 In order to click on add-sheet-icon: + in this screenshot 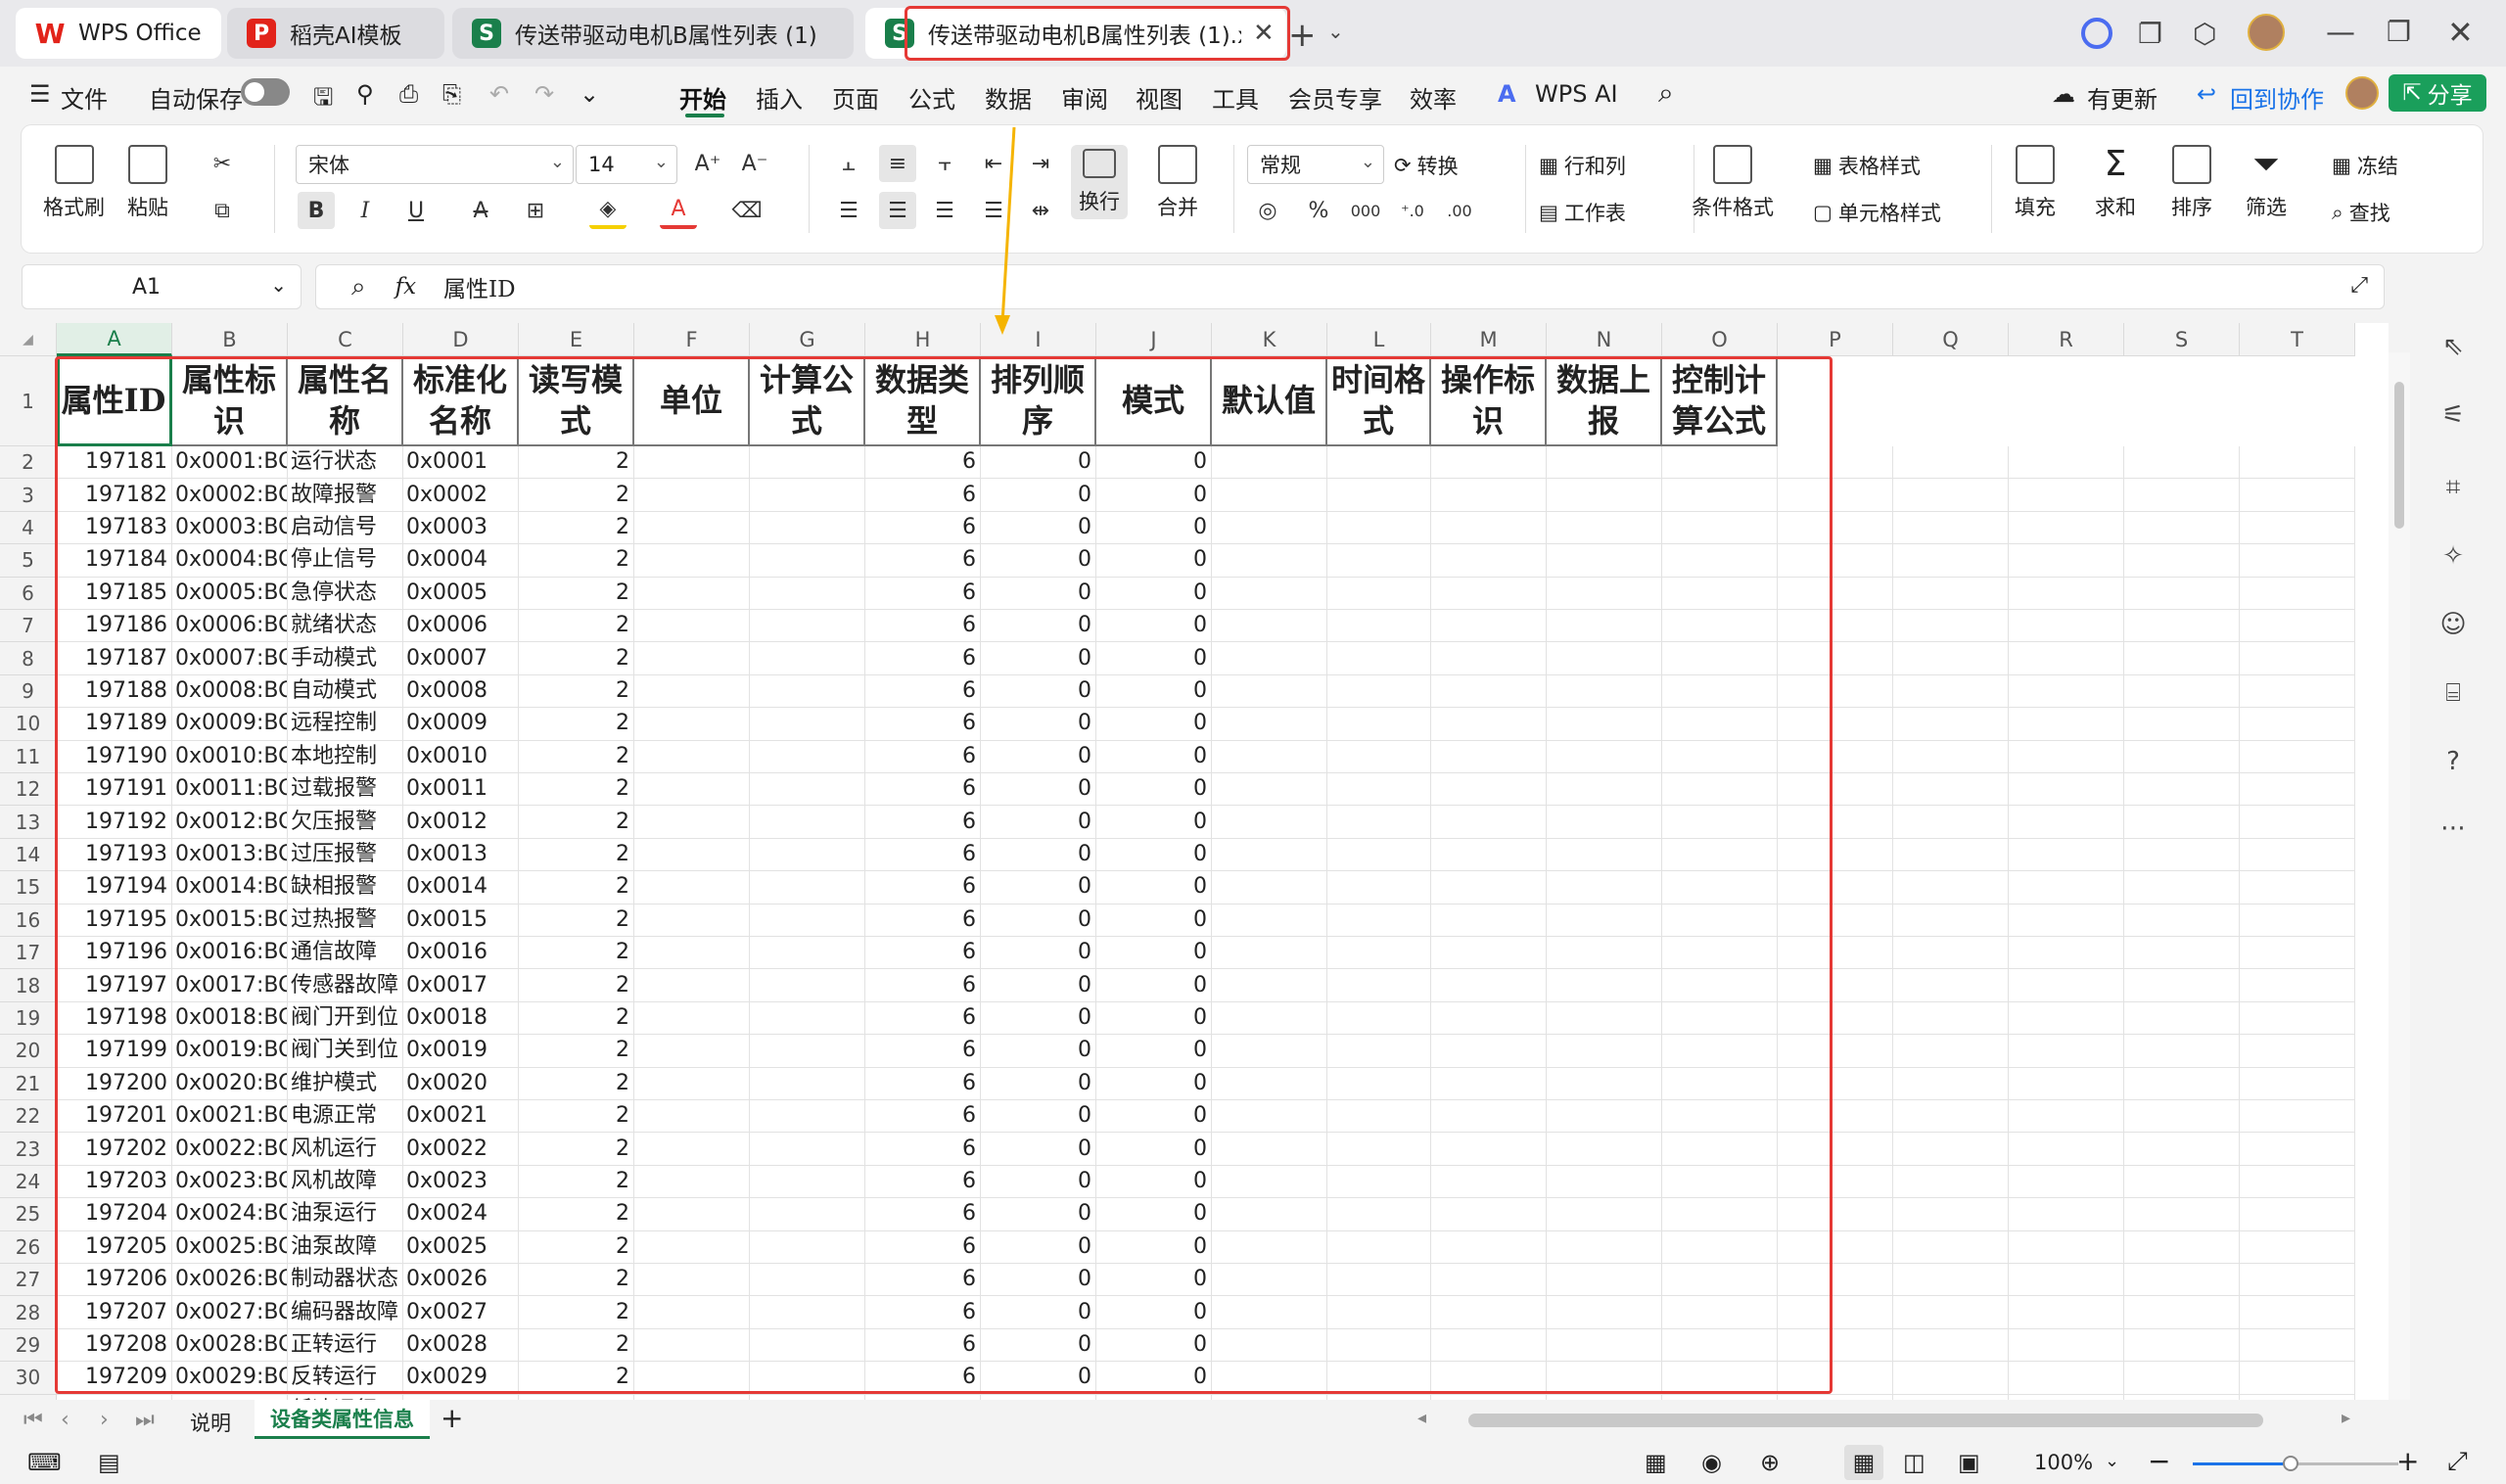, I will do `click(452, 1418)`.